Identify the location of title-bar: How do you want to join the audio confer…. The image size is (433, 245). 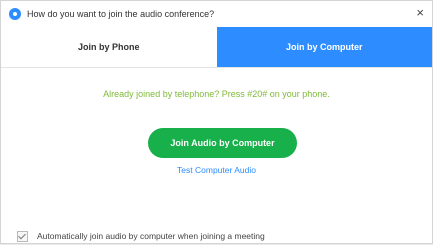
(216, 14).